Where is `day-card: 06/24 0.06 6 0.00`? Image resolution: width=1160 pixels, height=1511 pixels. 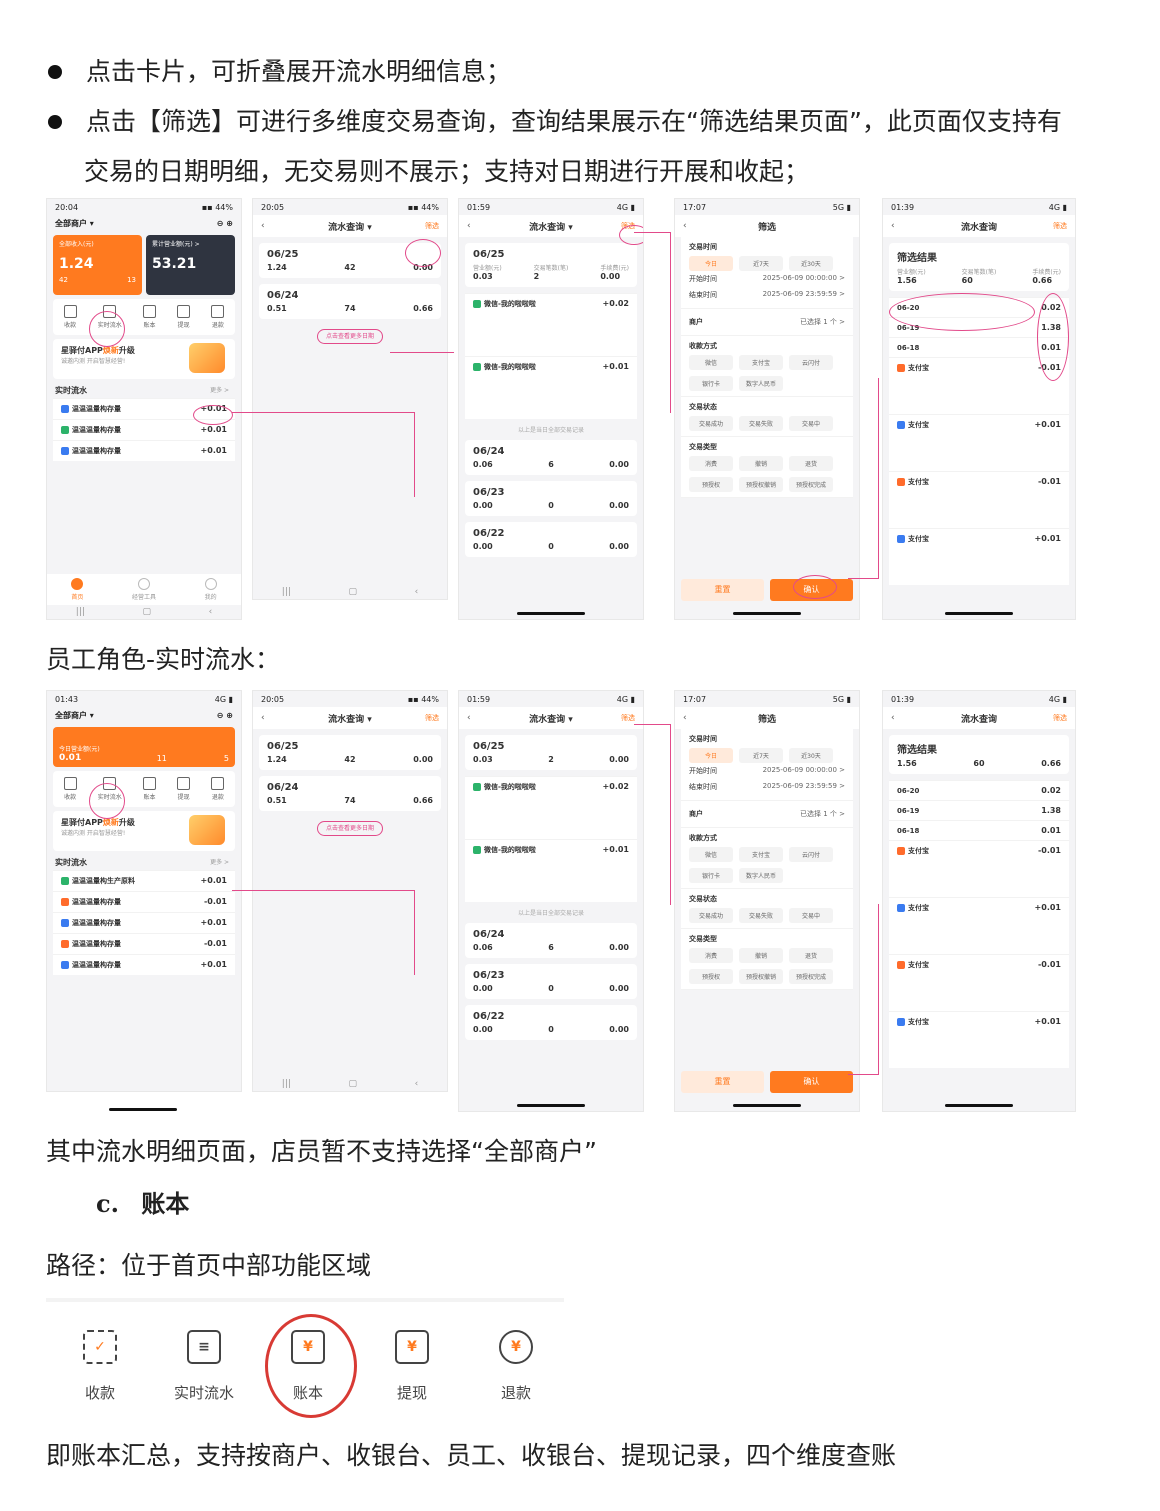 day-card: 06/24 0.06 6 0.00 is located at coordinates (551, 940).